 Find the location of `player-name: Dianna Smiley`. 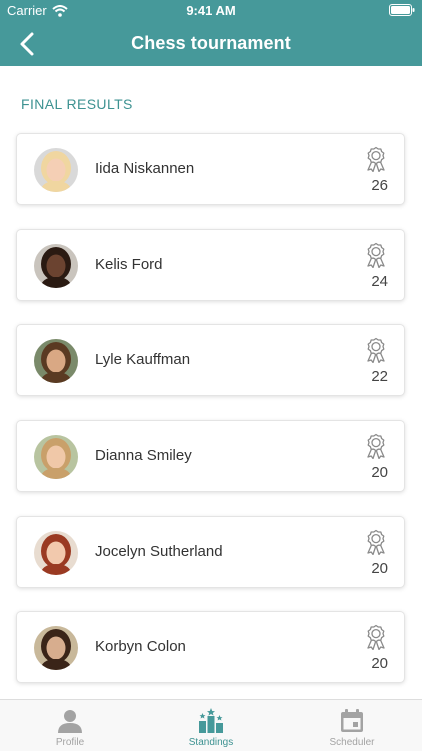

player-name: Dianna Smiley is located at coordinates (143, 455).